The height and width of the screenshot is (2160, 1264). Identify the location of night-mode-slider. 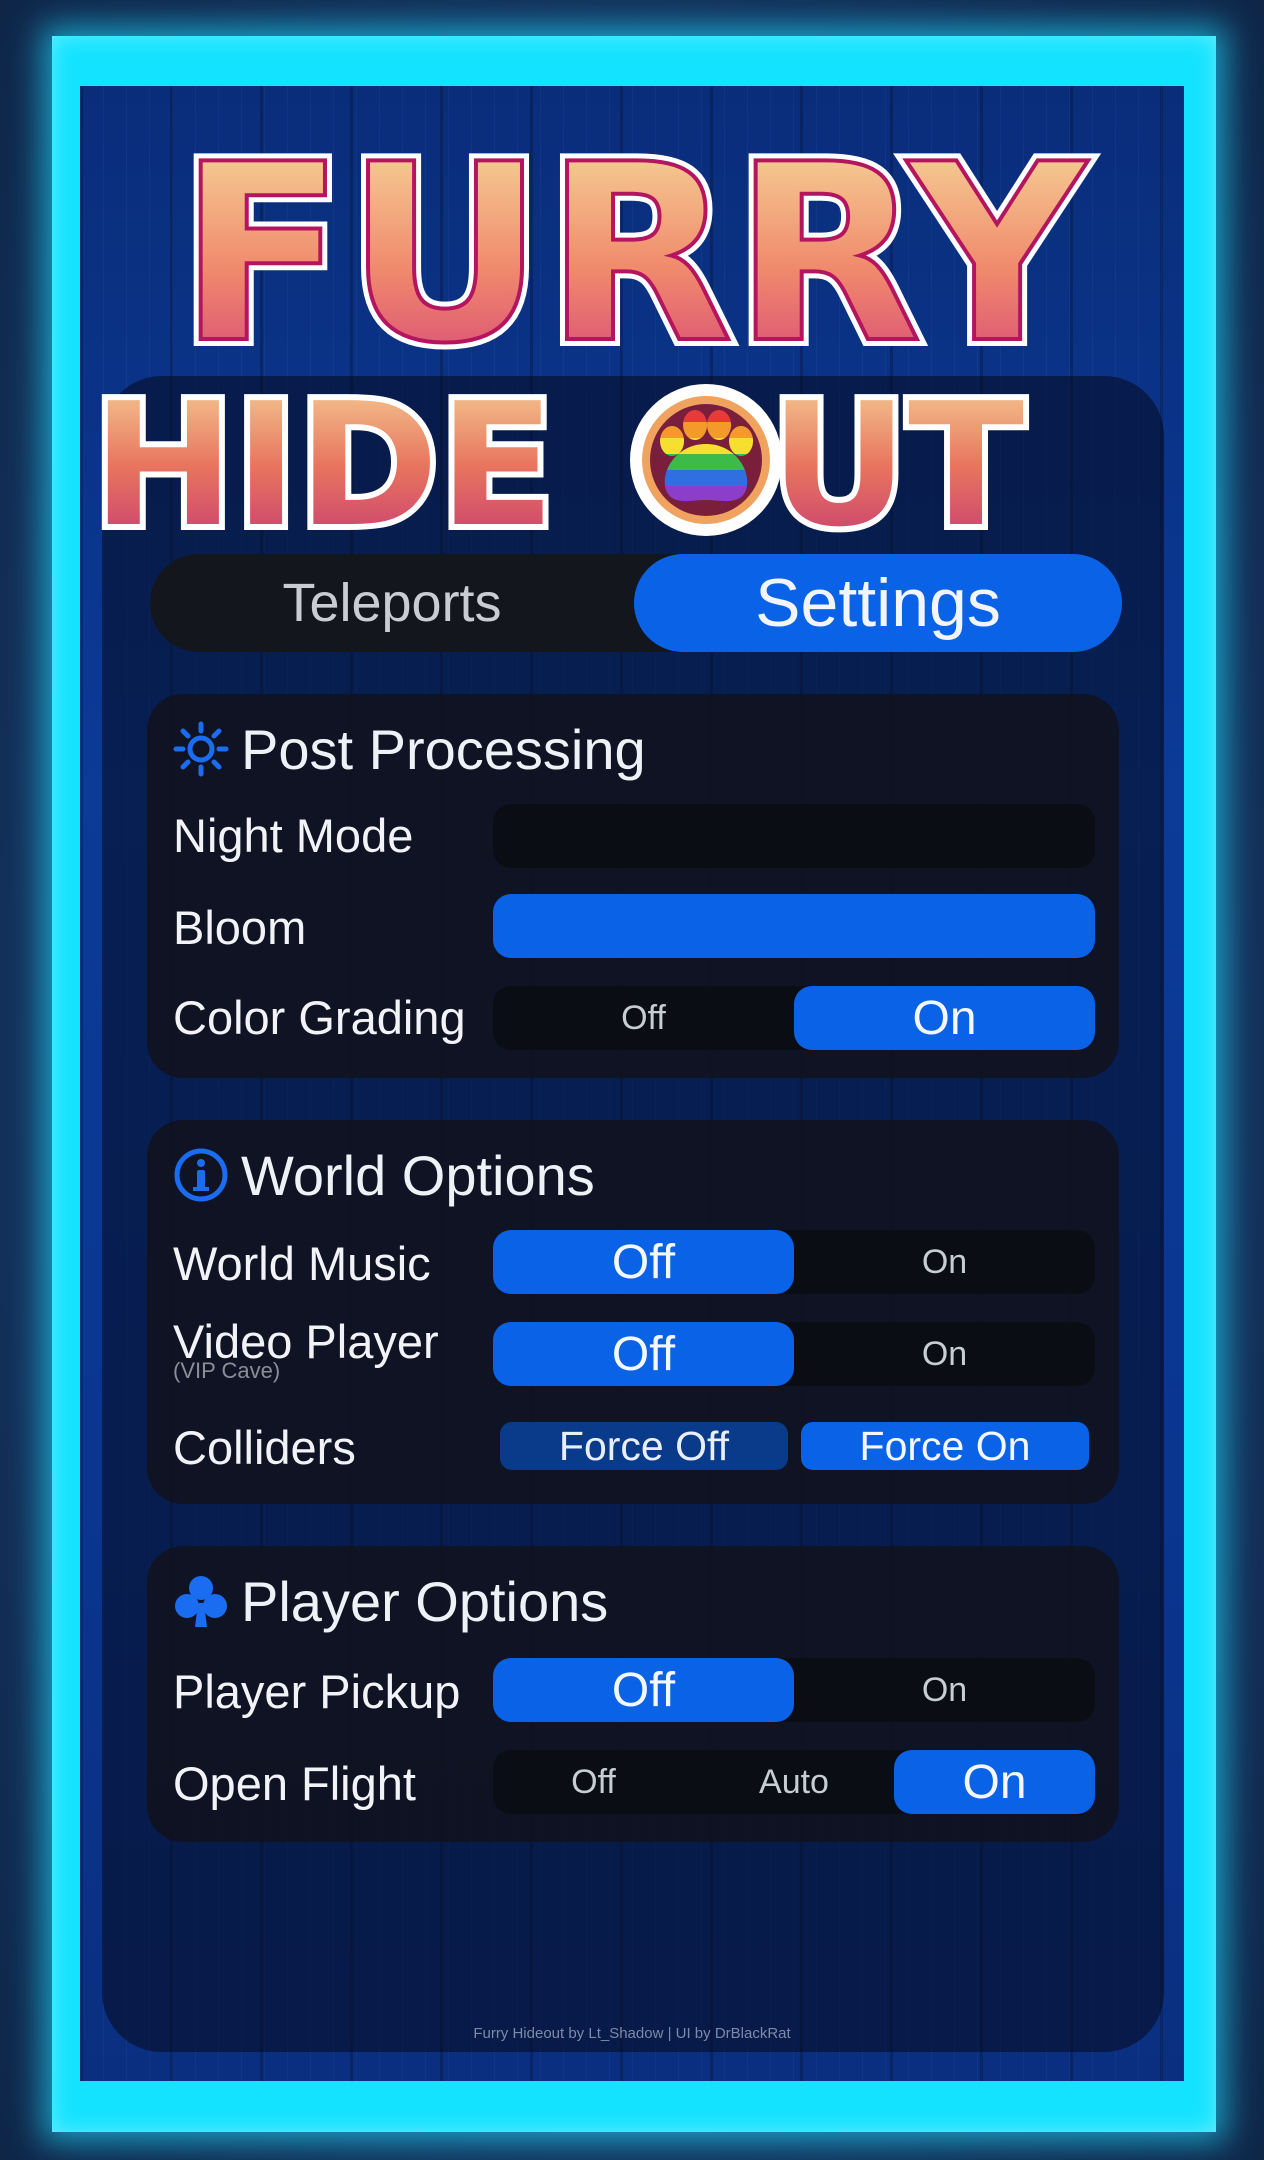
(794, 836).